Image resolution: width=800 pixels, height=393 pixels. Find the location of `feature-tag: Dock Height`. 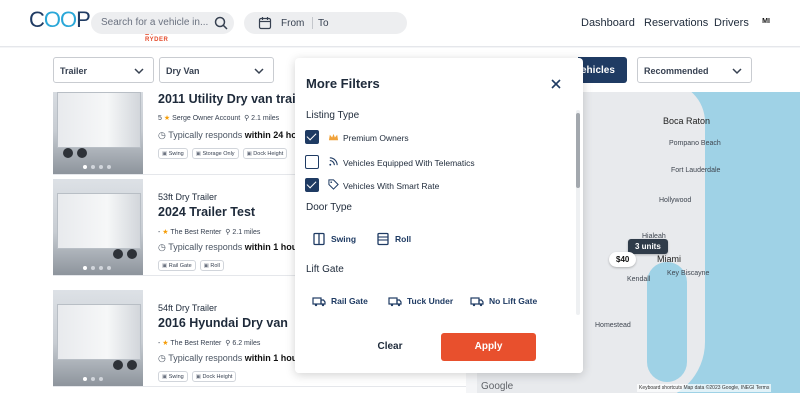

feature-tag: Dock Height is located at coordinates (265, 153).